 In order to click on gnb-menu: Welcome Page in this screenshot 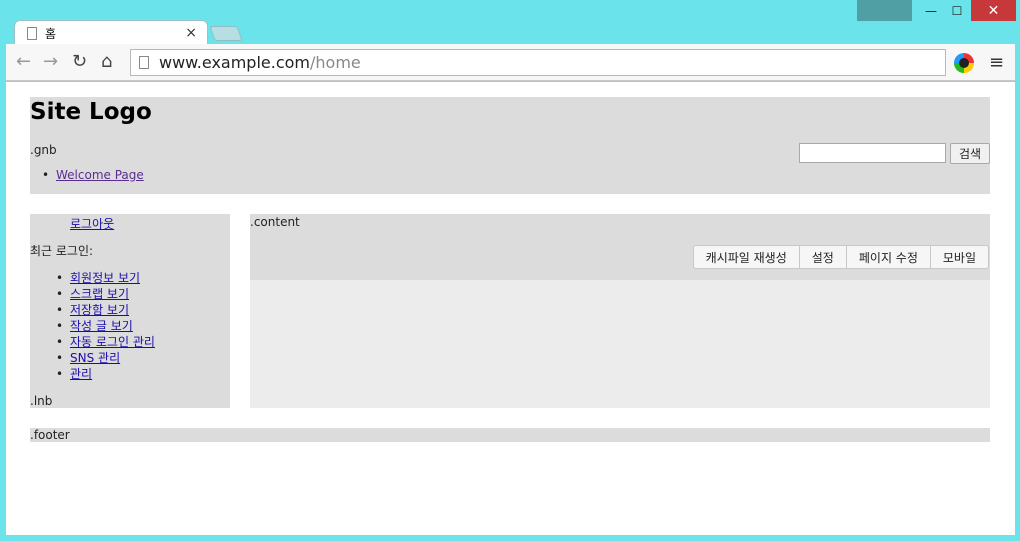, I will do `click(100, 175)`.